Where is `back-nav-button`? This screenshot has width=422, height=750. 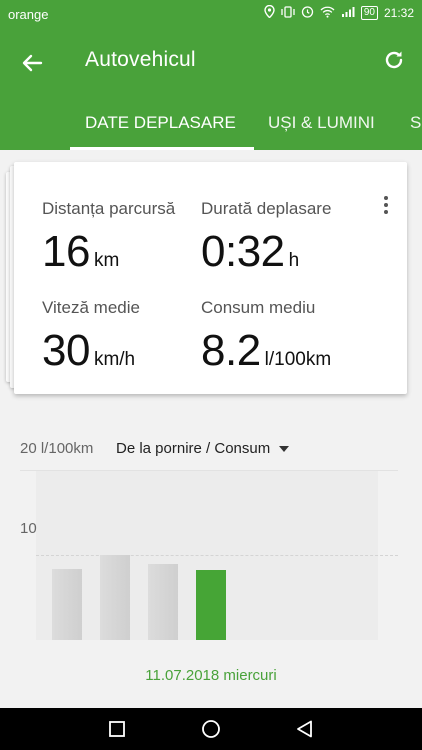
back-nav-button is located at coordinates (305, 729).